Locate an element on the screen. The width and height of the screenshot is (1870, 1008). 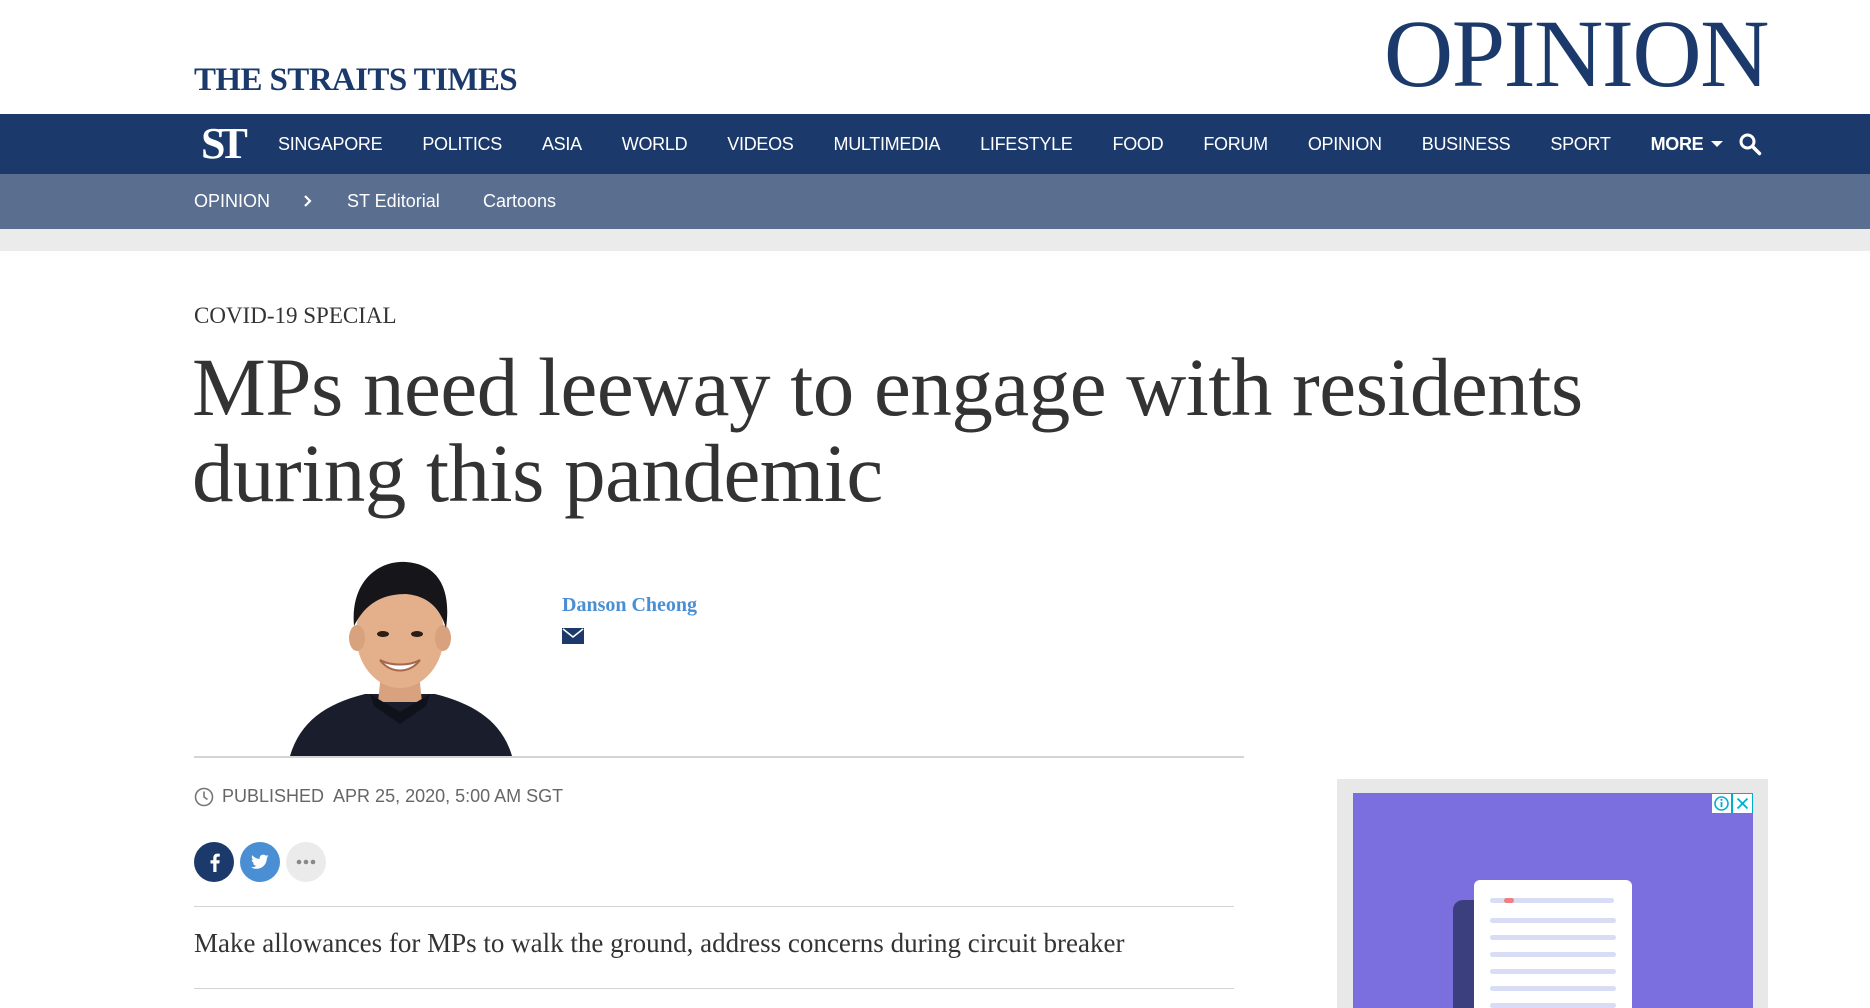
more-share-button is located at coordinates (306, 862).